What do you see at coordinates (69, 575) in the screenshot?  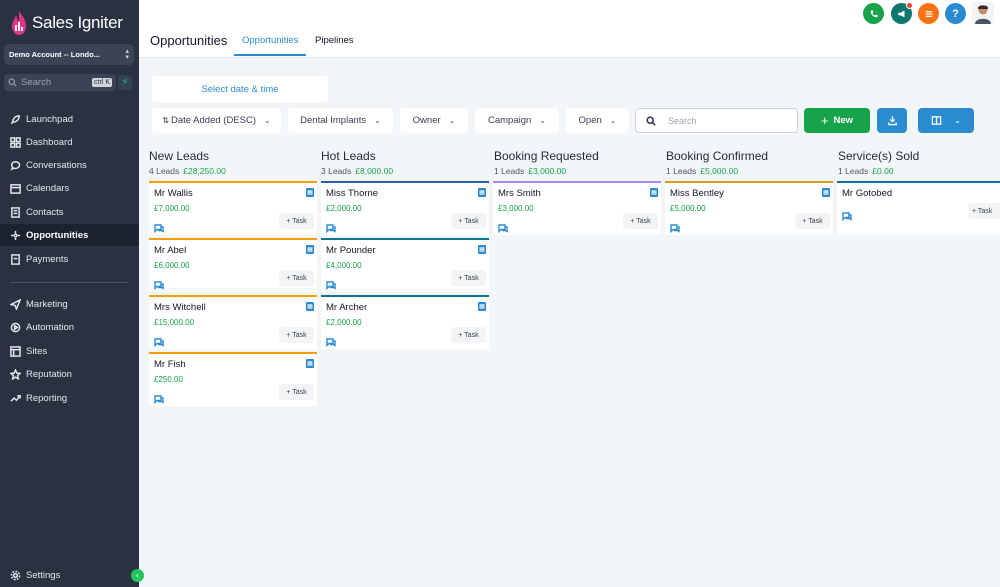 I see `sidebar-item-settings: Settings` at bounding box center [69, 575].